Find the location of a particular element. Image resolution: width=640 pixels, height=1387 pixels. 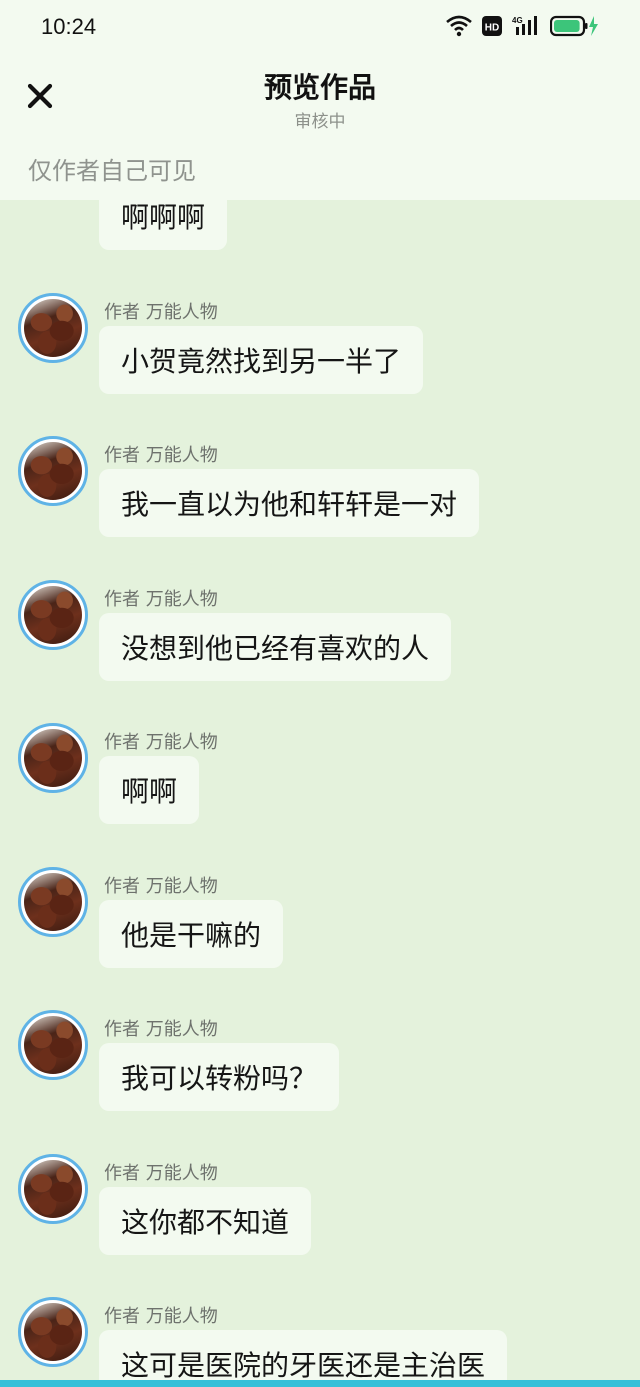

message-bubble: 我可以转粉吗？ is located at coordinates (219, 1077).